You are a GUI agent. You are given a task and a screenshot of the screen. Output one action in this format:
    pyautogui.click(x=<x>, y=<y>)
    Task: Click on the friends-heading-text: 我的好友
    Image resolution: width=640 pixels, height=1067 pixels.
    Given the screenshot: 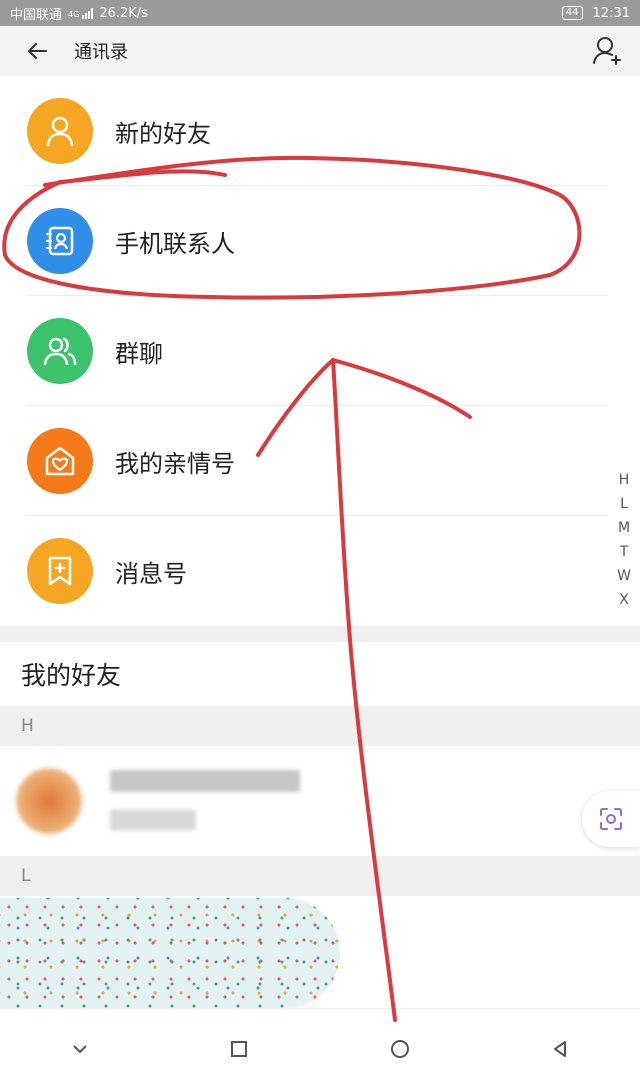 What is the action you would take?
    pyautogui.click(x=71, y=675)
    